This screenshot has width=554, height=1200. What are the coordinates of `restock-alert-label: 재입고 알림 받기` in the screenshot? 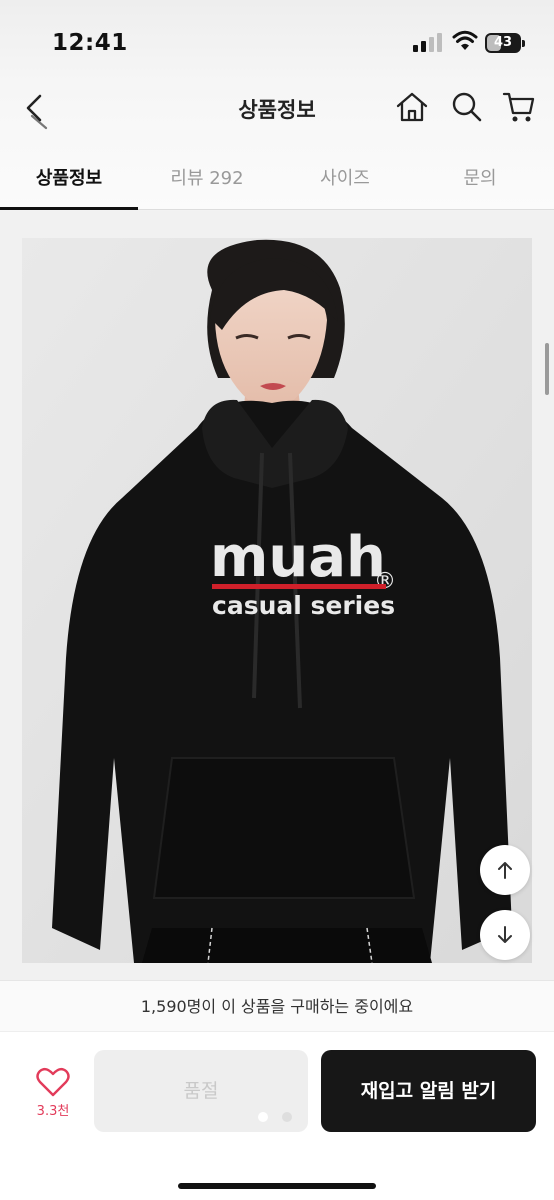 It's located at (428, 1091).